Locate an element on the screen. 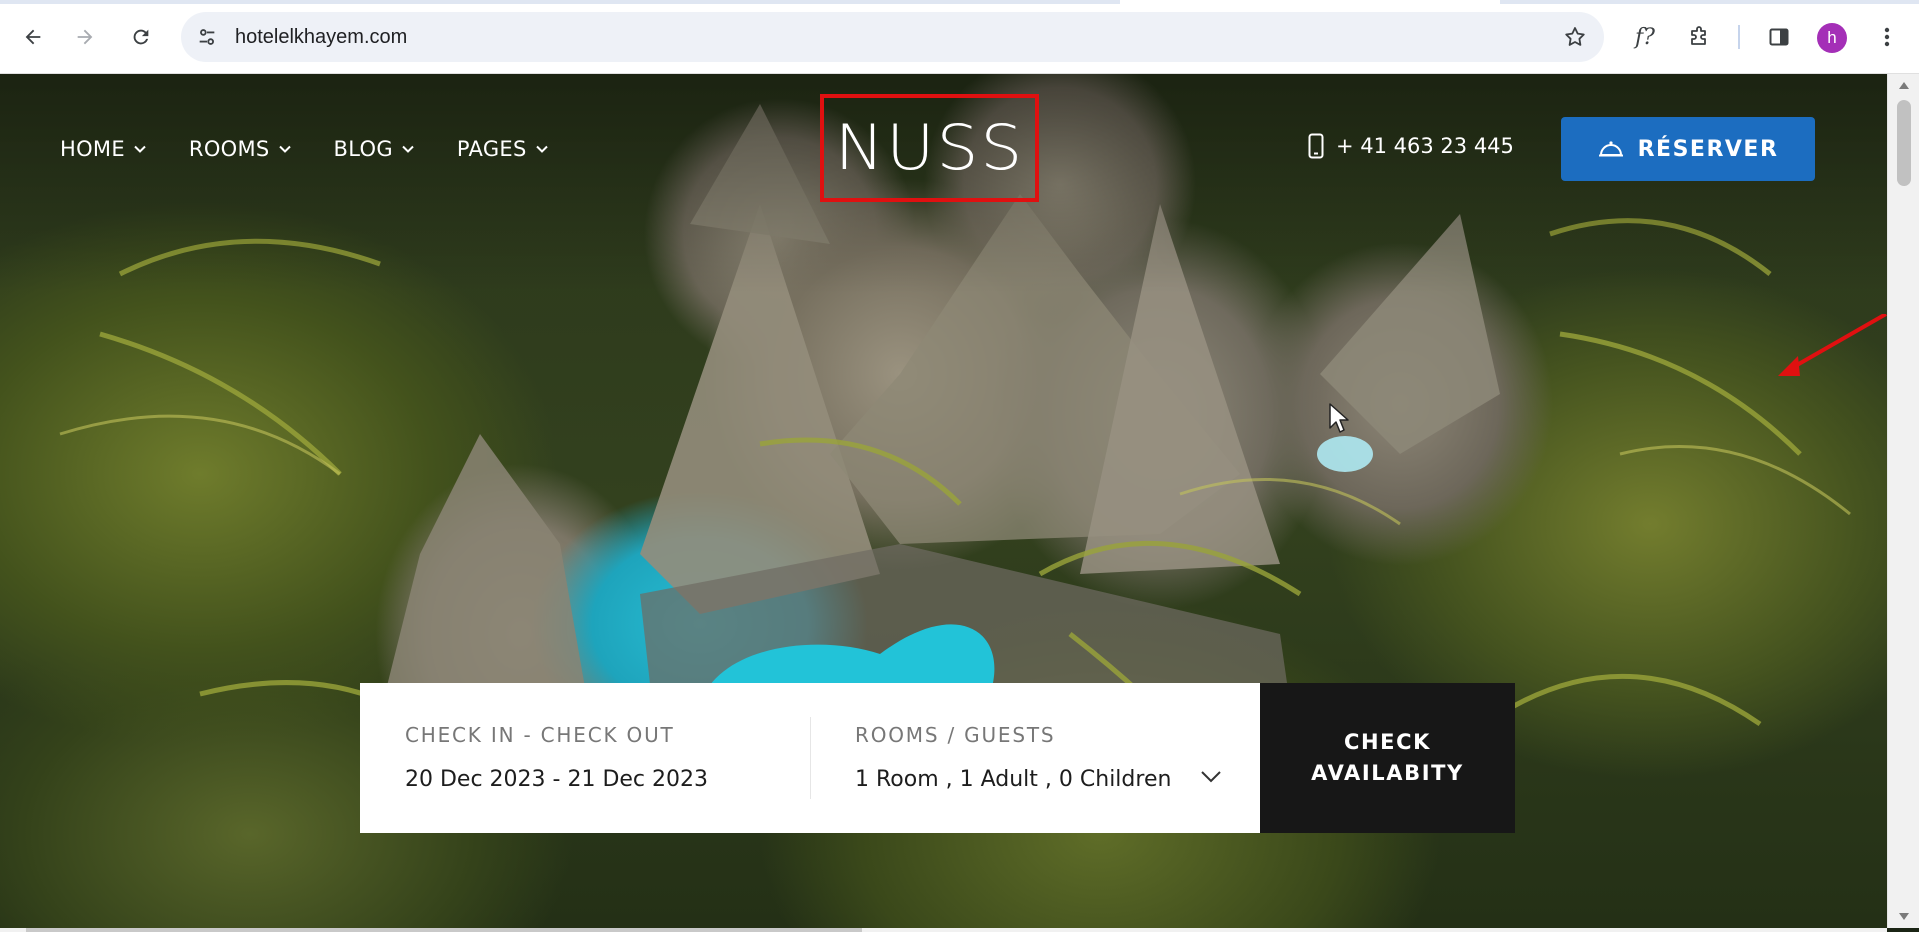 This screenshot has height=932, width=1919. address-bar: hotelelkhayem.com is located at coordinates (892, 37).